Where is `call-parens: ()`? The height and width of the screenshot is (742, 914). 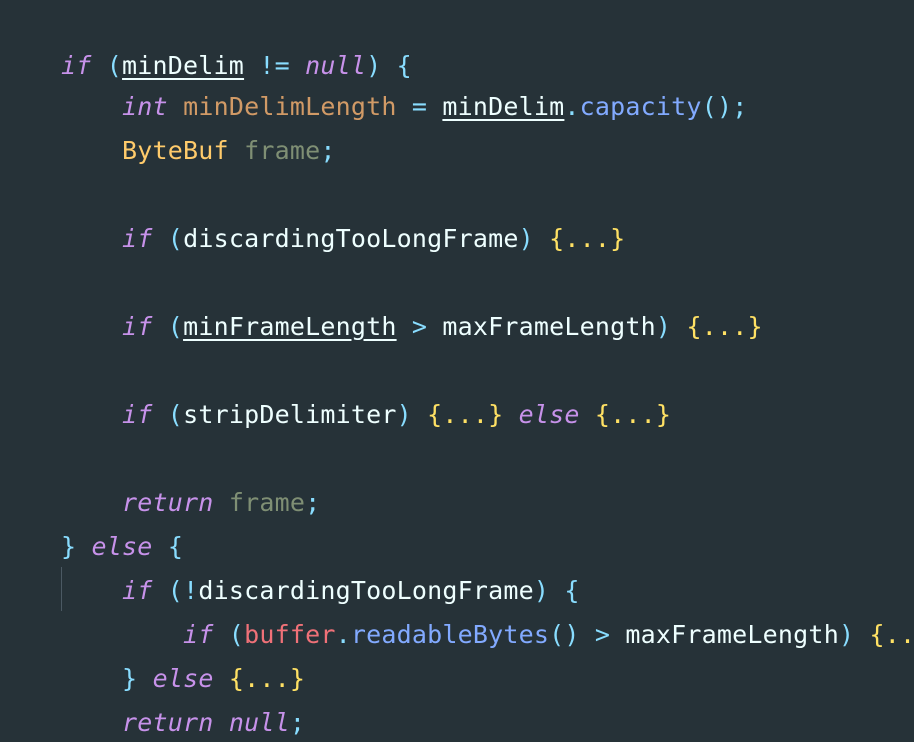
call-parens: () is located at coordinates (572, 634).